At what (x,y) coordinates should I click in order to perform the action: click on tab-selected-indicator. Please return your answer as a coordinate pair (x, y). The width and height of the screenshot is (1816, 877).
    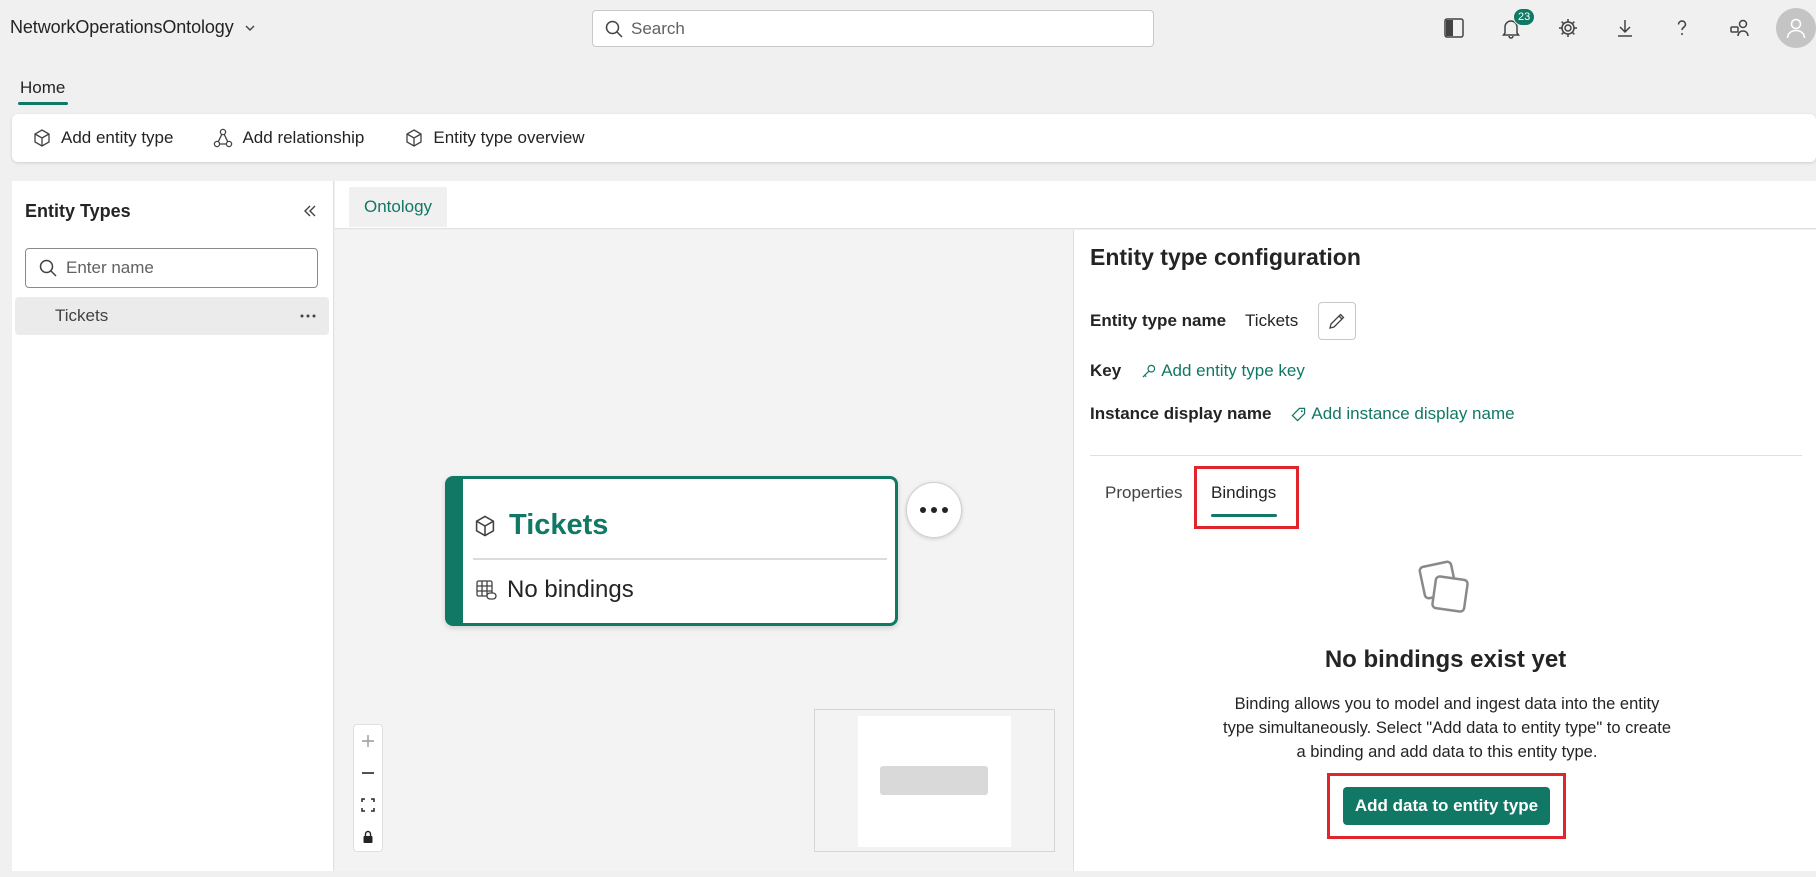
    Looking at the image, I should click on (43, 103).